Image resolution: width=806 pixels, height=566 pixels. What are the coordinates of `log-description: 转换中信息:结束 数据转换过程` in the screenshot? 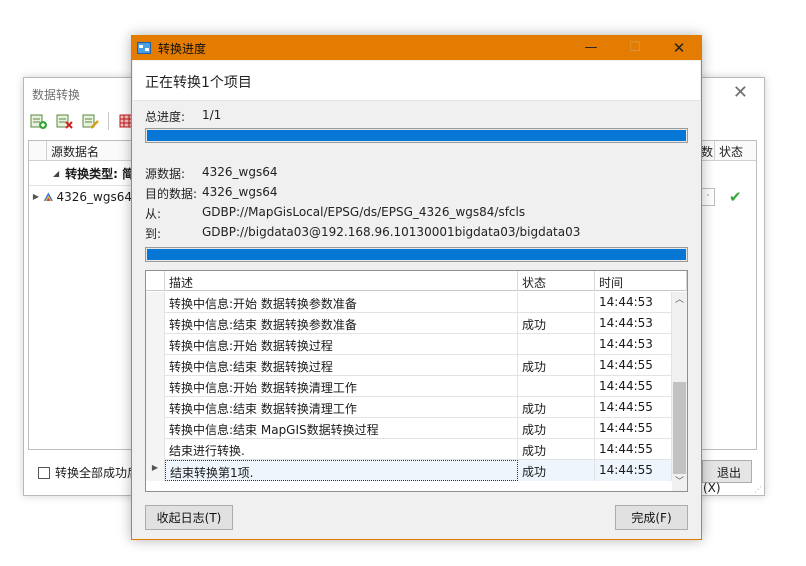 It's located at (341, 365).